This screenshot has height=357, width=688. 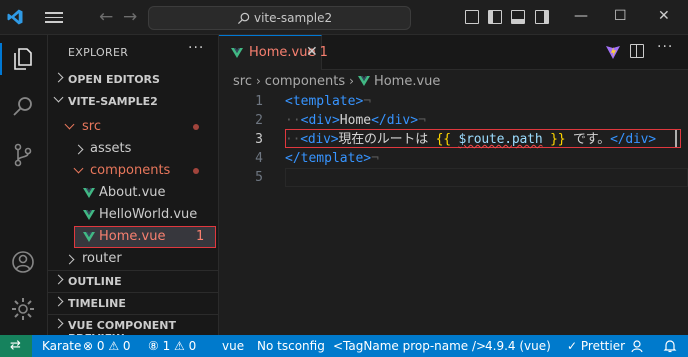 What do you see at coordinates (133, 329) in the screenshot?
I see `section-vue-component-preview: VUE COMPONENT PREVIEW` at bounding box center [133, 329].